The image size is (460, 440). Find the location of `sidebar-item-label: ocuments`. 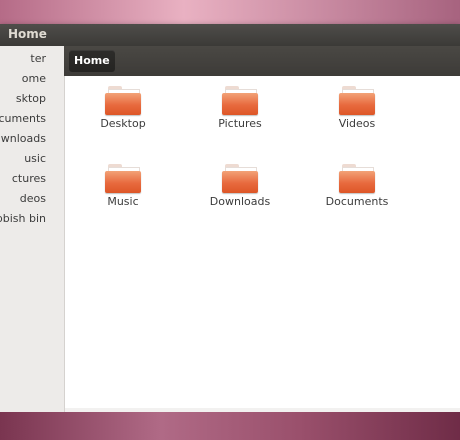

sidebar-item-label: ocuments is located at coordinates (23, 118).